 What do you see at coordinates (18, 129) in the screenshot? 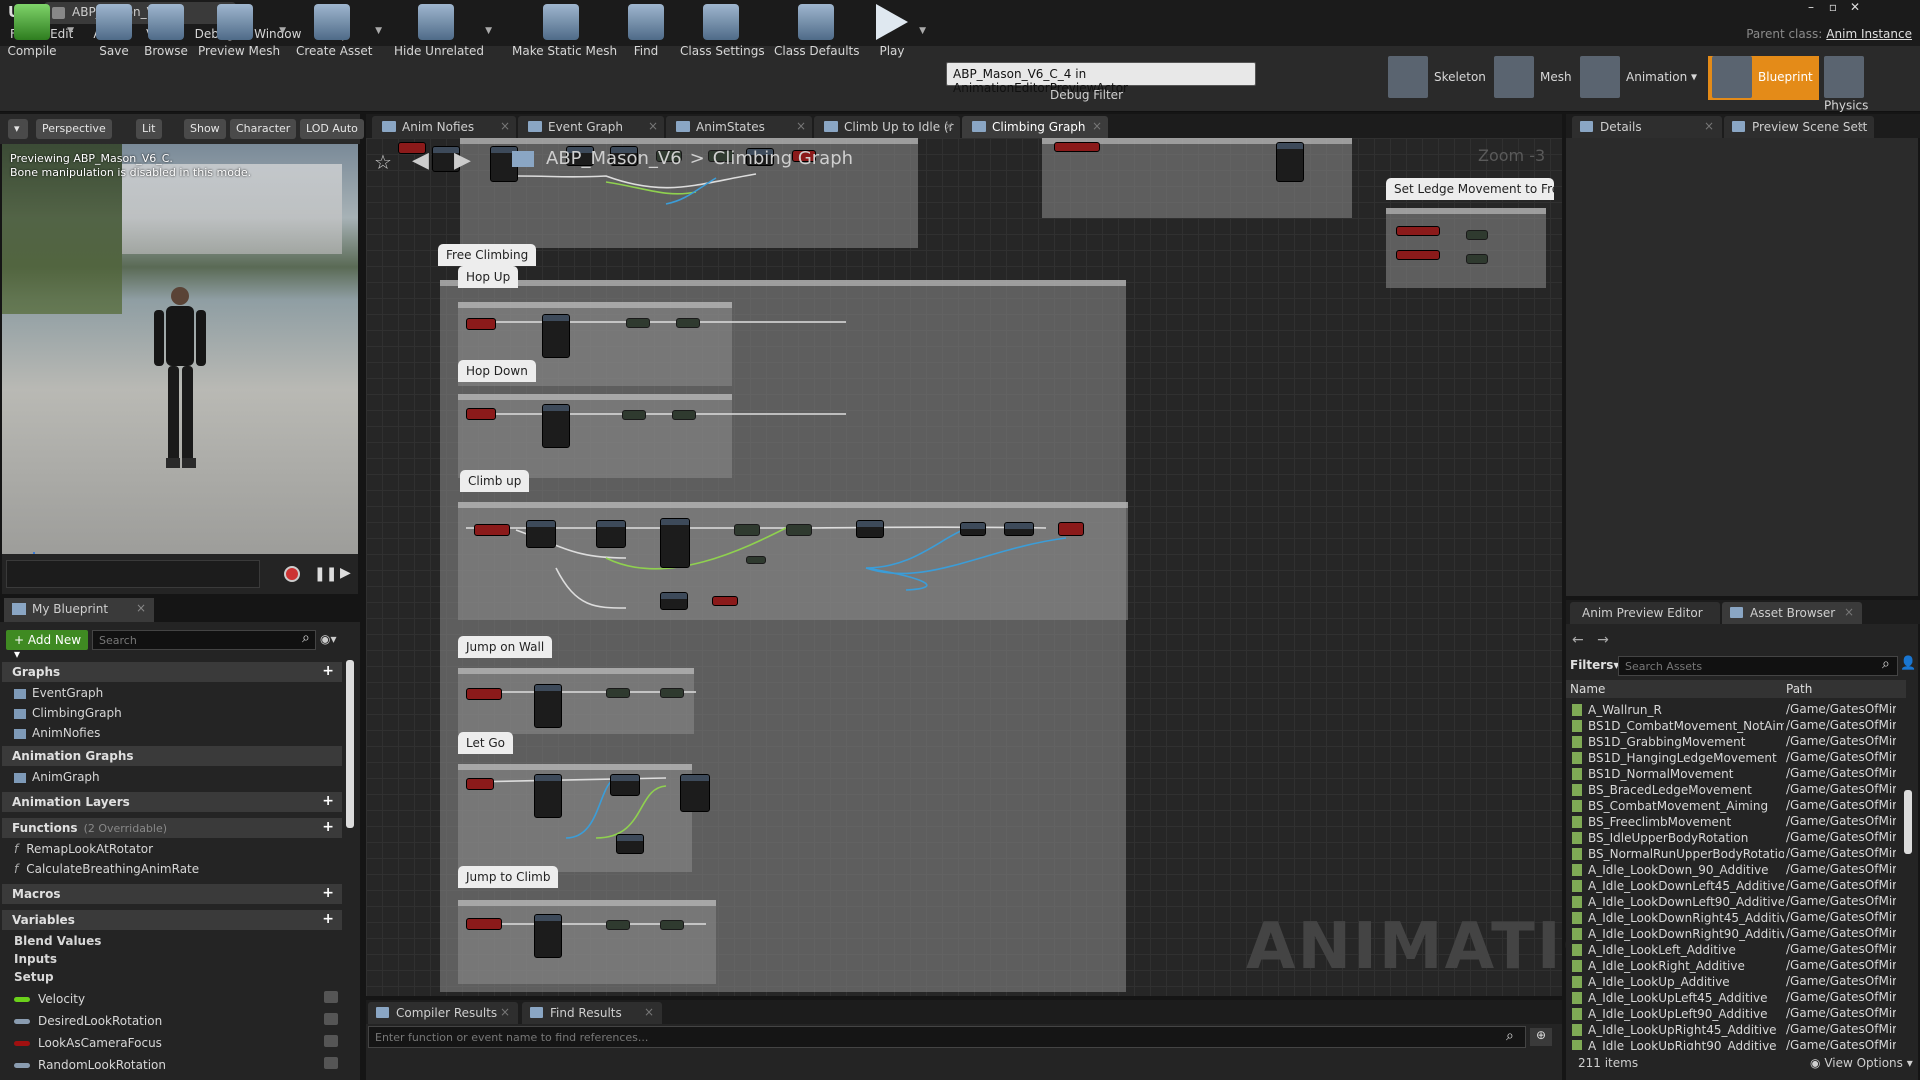
I see `viewport-menu-button: ▾` at bounding box center [18, 129].